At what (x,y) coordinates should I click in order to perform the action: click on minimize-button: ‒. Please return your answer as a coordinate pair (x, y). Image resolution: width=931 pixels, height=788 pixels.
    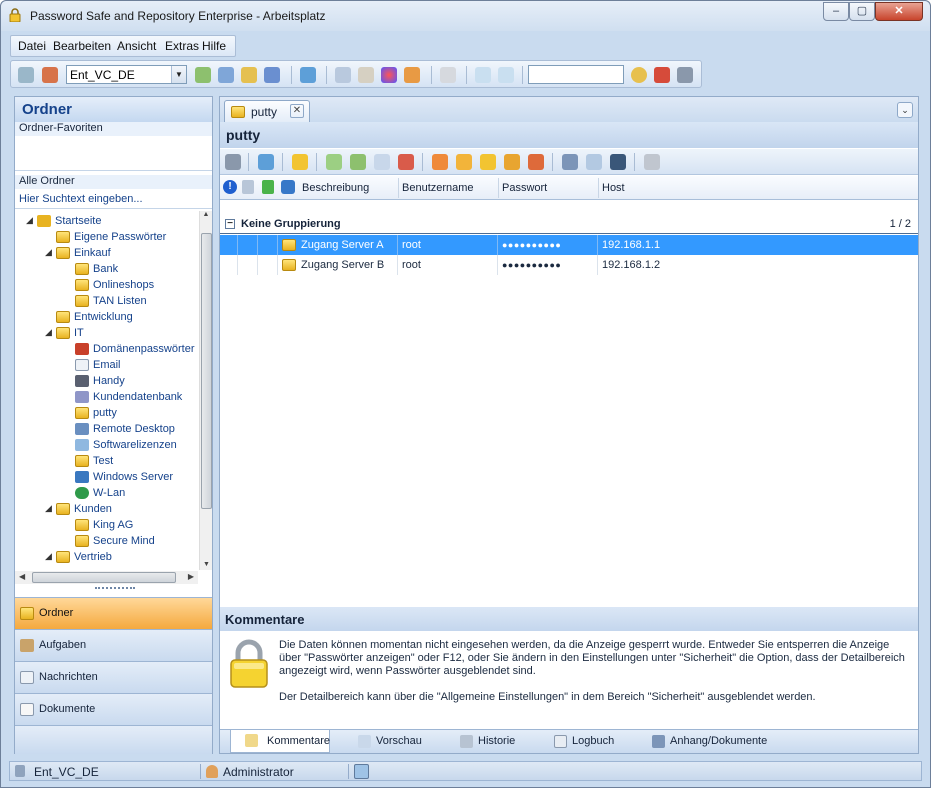
    Looking at the image, I should click on (836, 11).